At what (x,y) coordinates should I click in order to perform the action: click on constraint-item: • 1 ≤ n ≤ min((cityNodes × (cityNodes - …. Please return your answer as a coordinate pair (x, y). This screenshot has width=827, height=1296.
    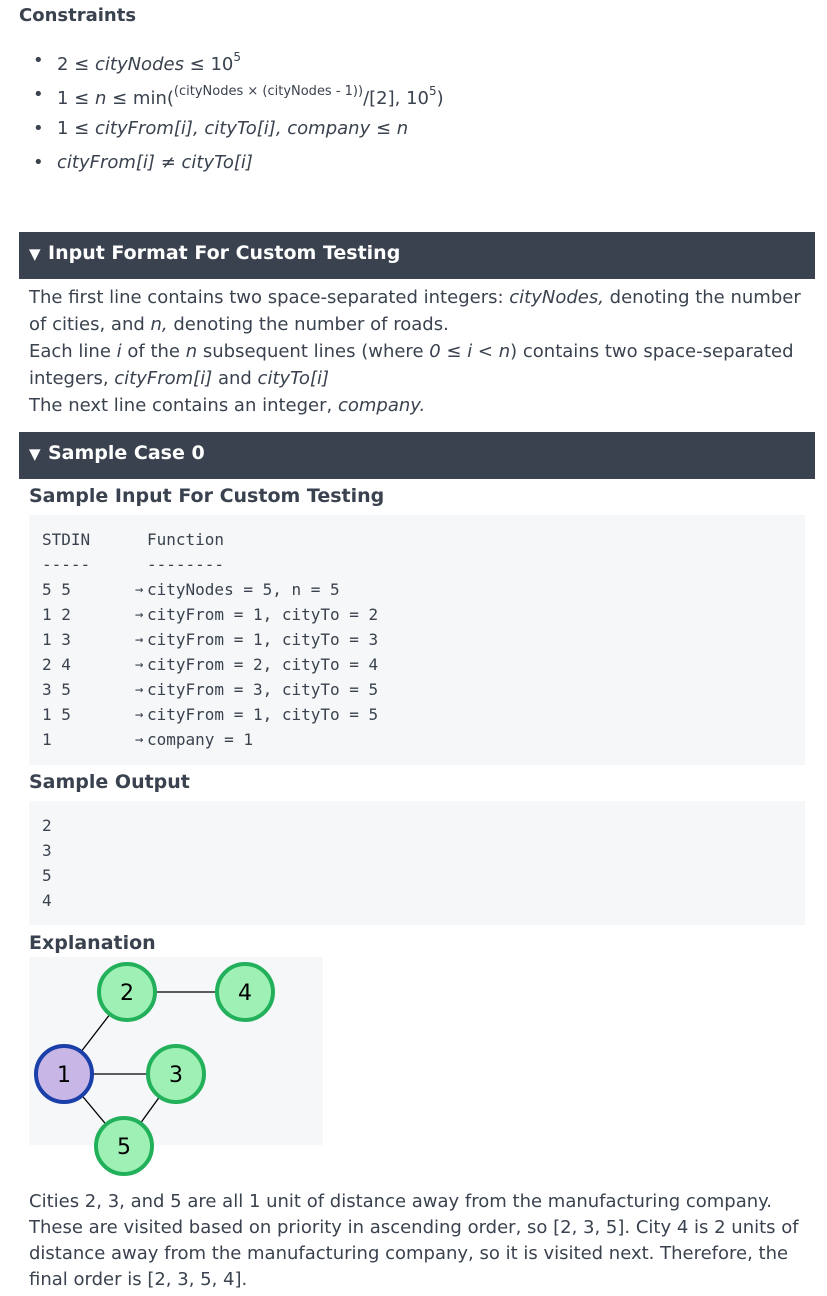
    Looking at the image, I should click on (222, 101).